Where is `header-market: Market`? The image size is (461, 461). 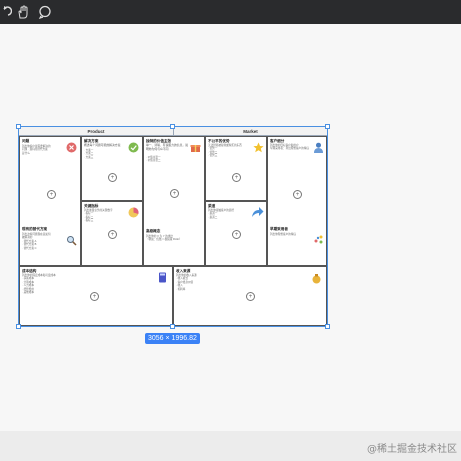 header-market: Market is located at coordinates (250, 131).